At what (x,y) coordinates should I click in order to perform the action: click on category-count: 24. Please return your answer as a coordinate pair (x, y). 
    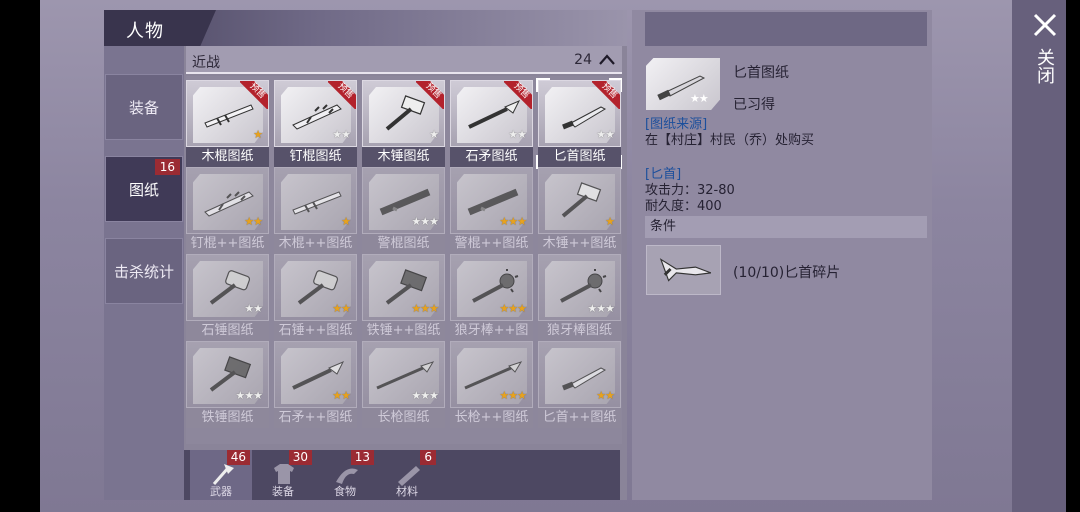
    Looking at the image, I should click on (583, 60).